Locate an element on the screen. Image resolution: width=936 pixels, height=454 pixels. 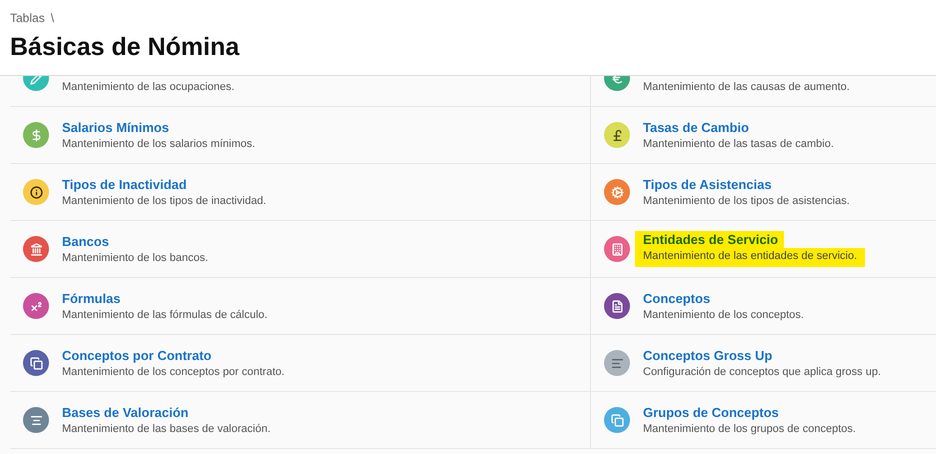
item-description: Mantenimiento de los tipos de inactividad. is located at coordinates (164, 201).